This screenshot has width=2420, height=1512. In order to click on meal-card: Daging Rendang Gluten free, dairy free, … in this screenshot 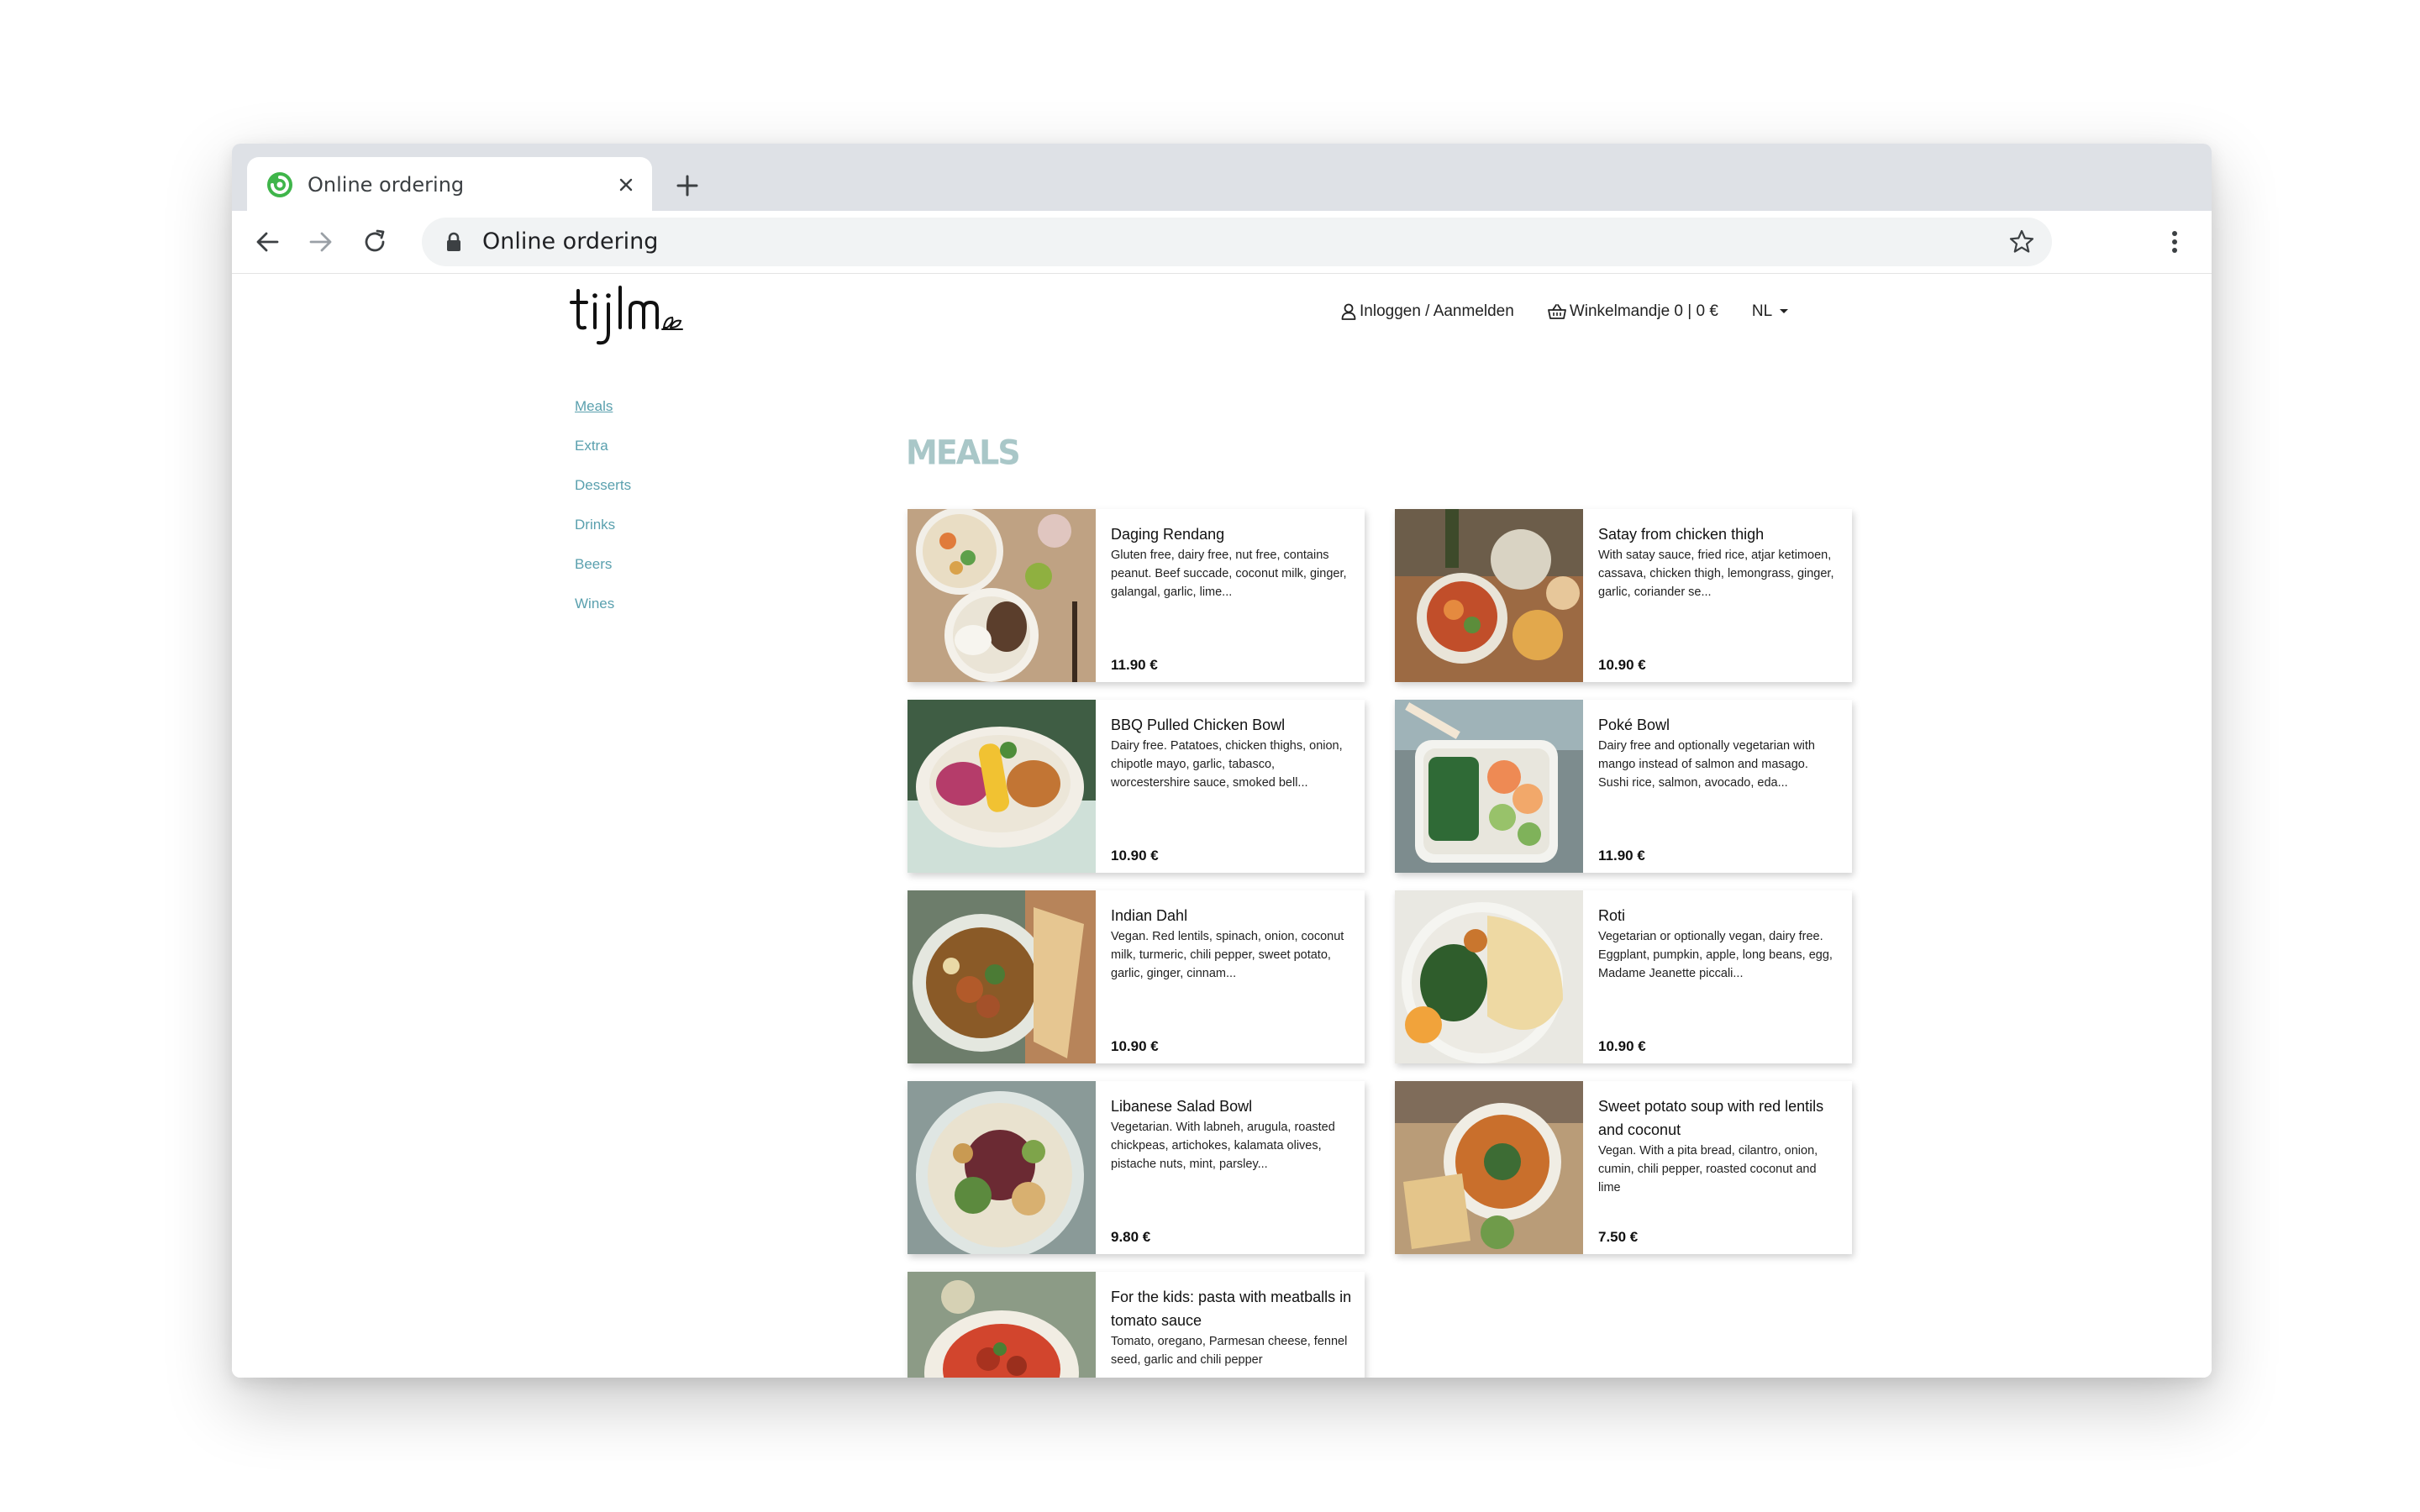, I will do `click(1136, 595)`.